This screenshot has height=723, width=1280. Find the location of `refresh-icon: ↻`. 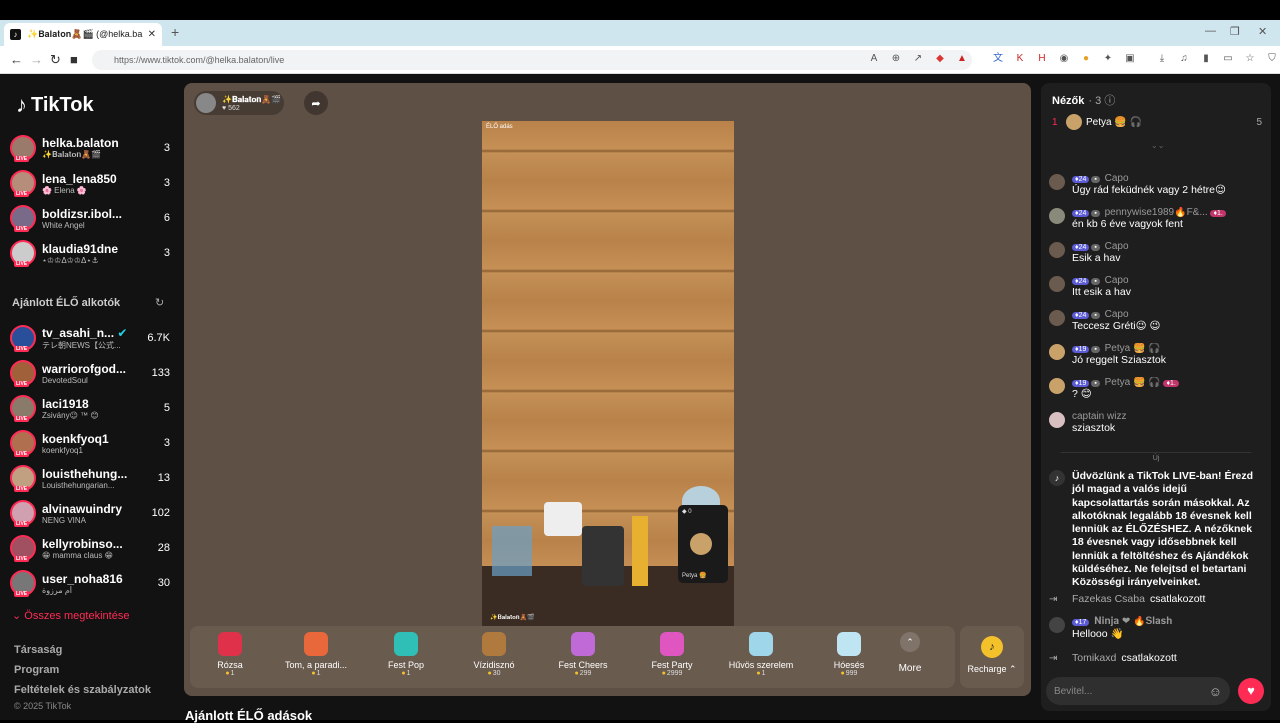

refresh-icon: ↻ is located at coordinates (159, 302).